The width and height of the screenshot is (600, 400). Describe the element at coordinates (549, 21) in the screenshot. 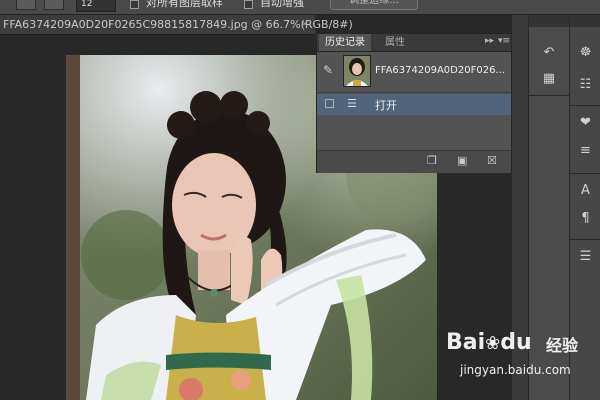

I see `dock-header` at that location.